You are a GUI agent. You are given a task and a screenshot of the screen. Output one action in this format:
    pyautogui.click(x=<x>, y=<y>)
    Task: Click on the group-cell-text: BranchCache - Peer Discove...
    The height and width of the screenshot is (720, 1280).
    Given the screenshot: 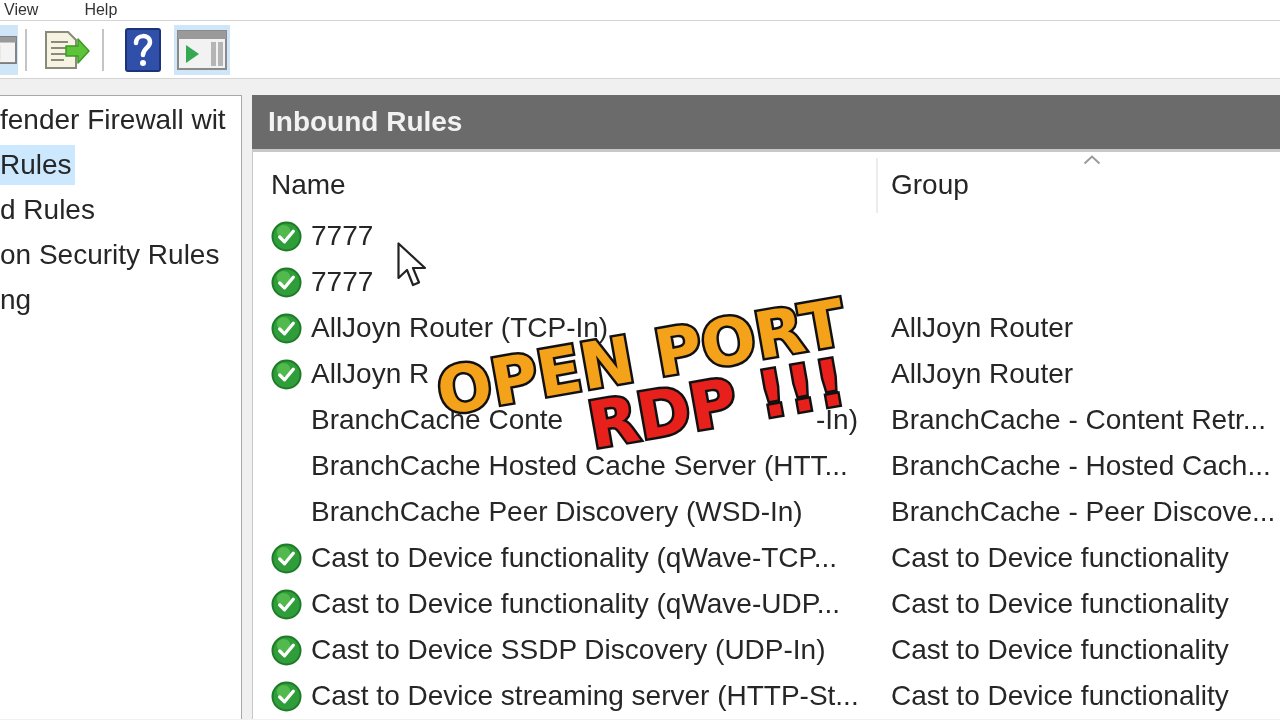 What is the action you would take?
    pyautogui.click(x=1083, y=512)
    